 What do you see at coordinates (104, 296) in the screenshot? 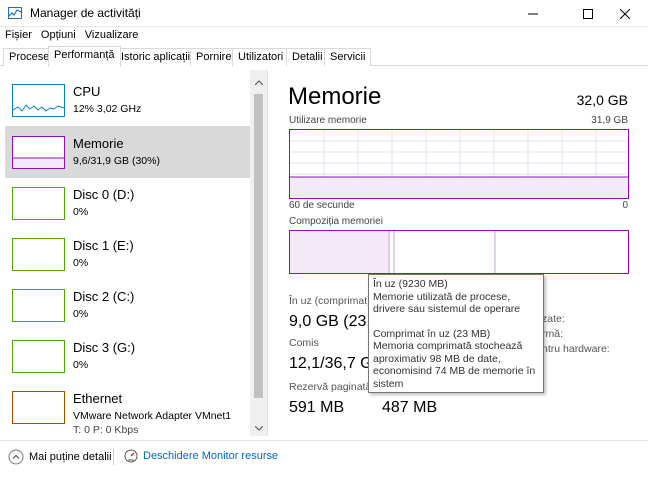
I see `device-name: Disc 2 (C:)` at bounding box center [104, 296].